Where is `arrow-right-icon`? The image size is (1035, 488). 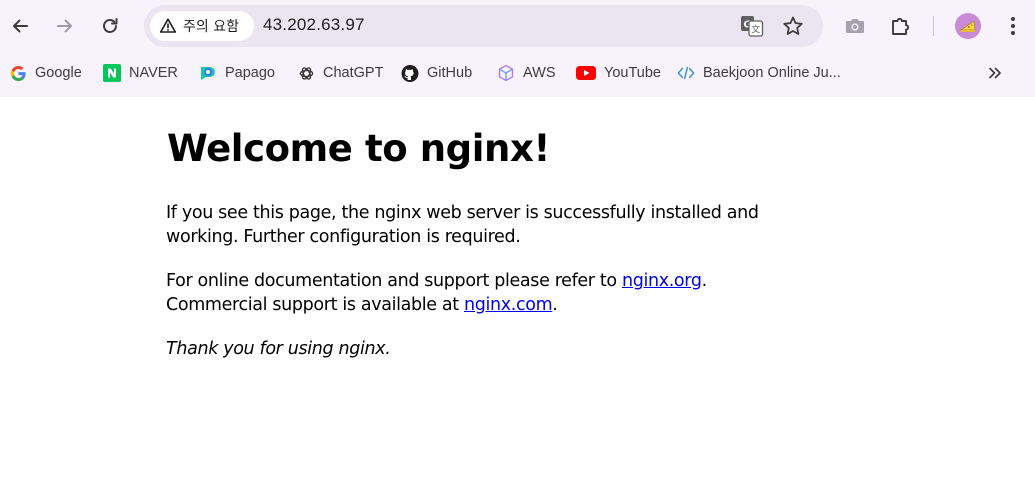 arrow-right-icon is located at coordinates (64, 26).